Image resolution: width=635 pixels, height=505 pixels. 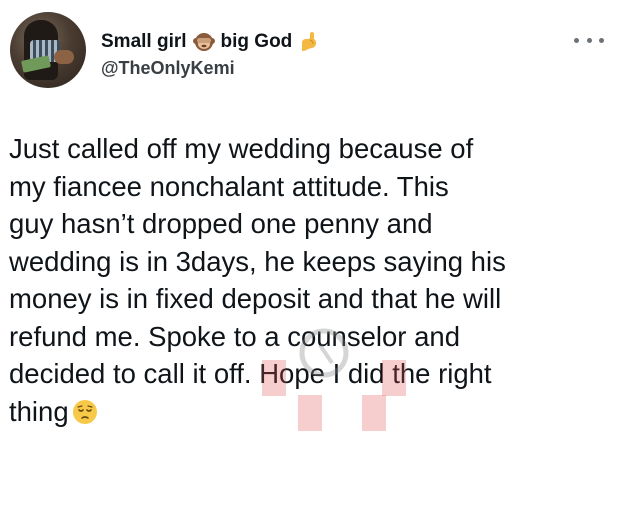 What do you see at coordinates (309, 42) in the screenshot?
I see `flexed-biceps-icon` at bounding box center [309, 42].